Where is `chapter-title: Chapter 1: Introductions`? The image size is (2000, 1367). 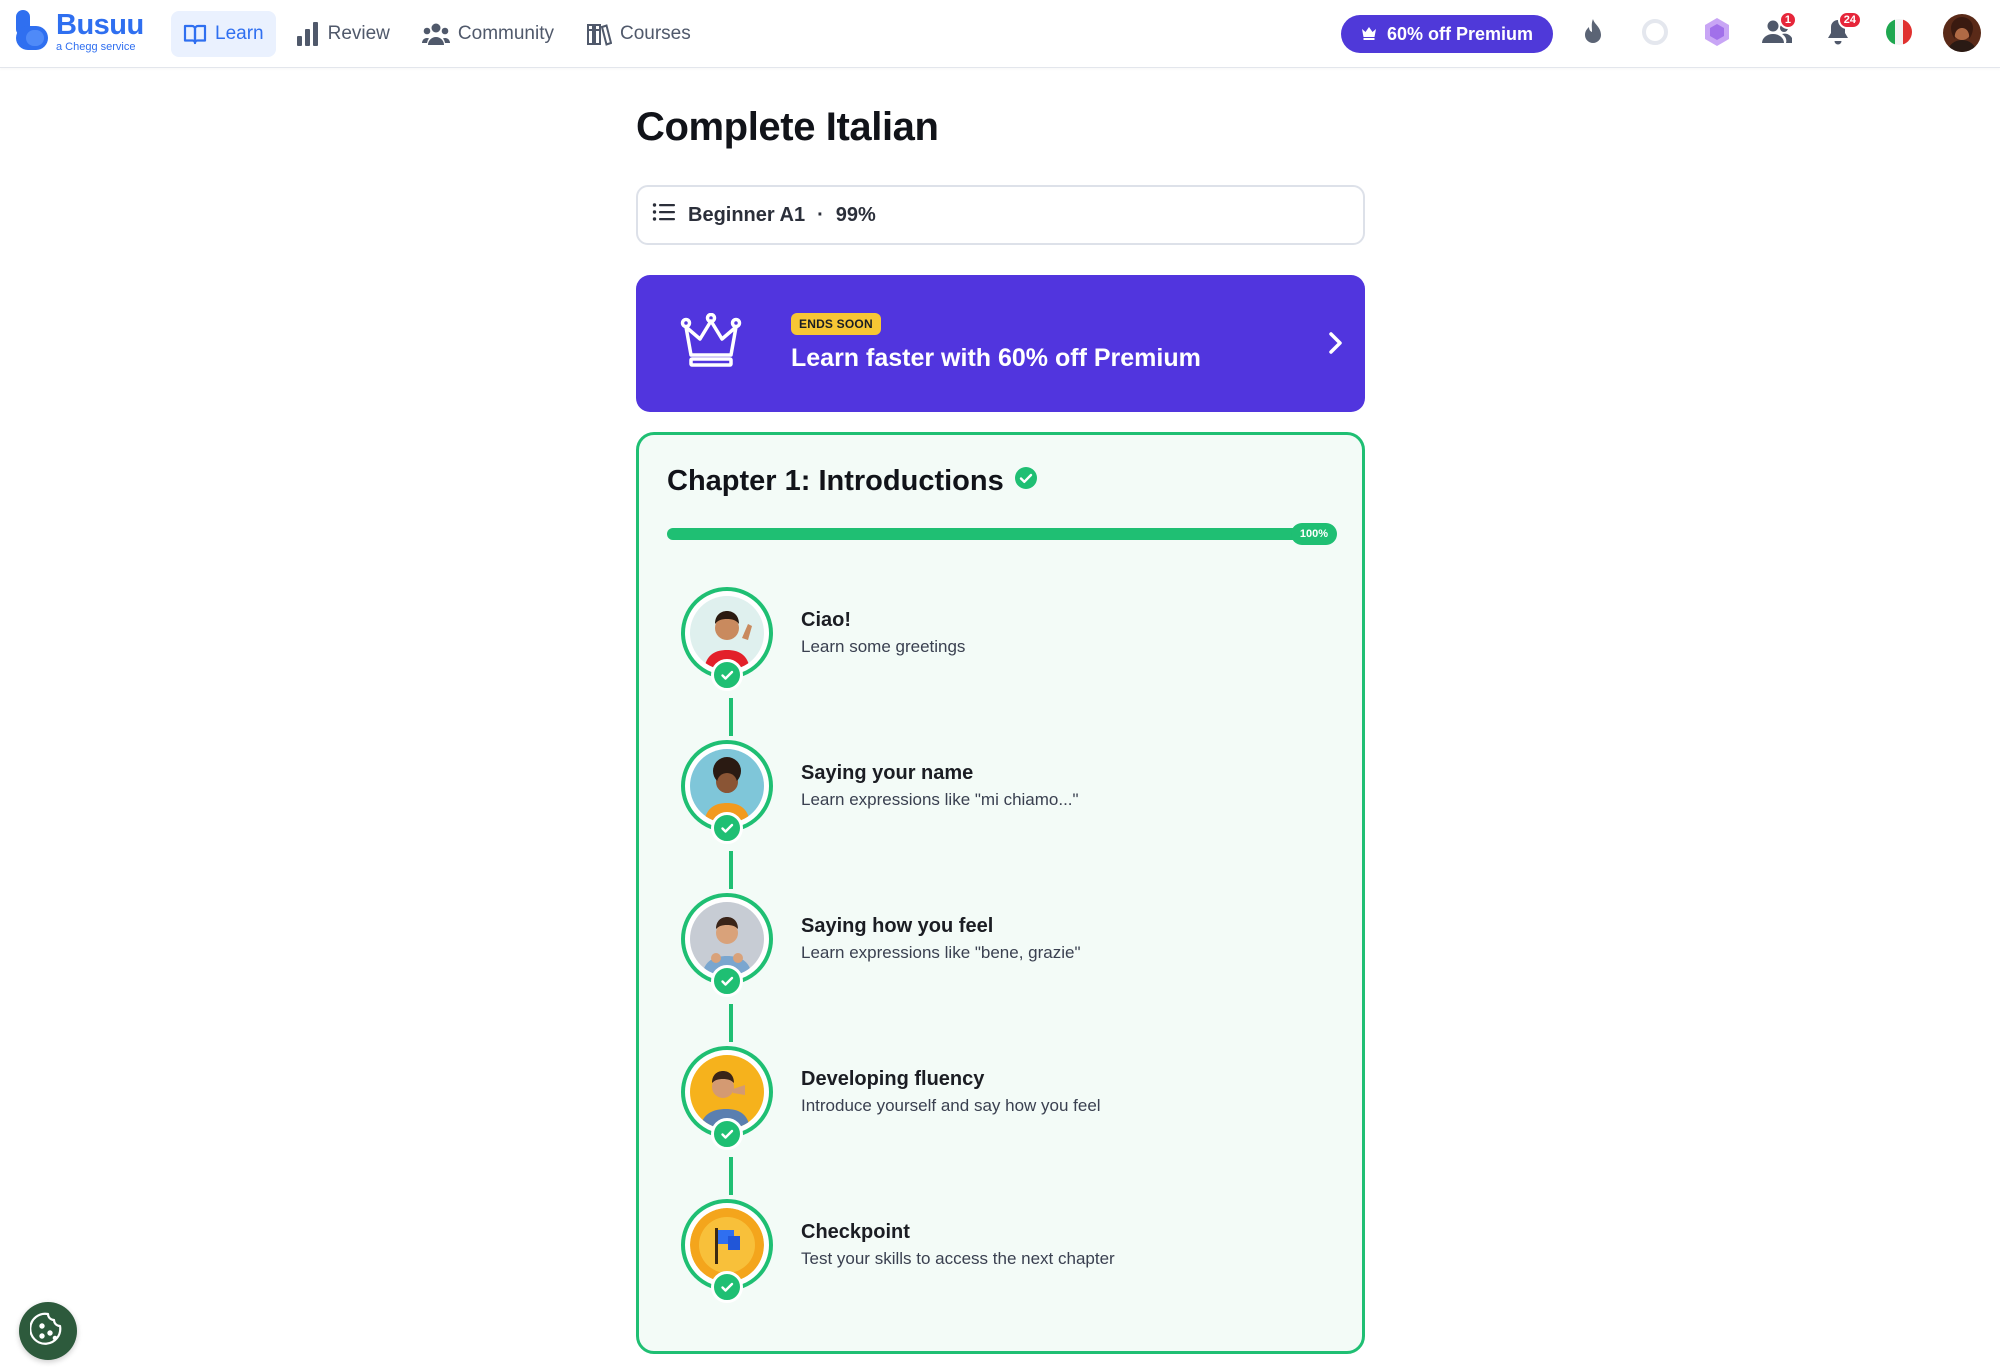
chapter-title: Chapter 1: Introductions is located at coordinates (852, 481).